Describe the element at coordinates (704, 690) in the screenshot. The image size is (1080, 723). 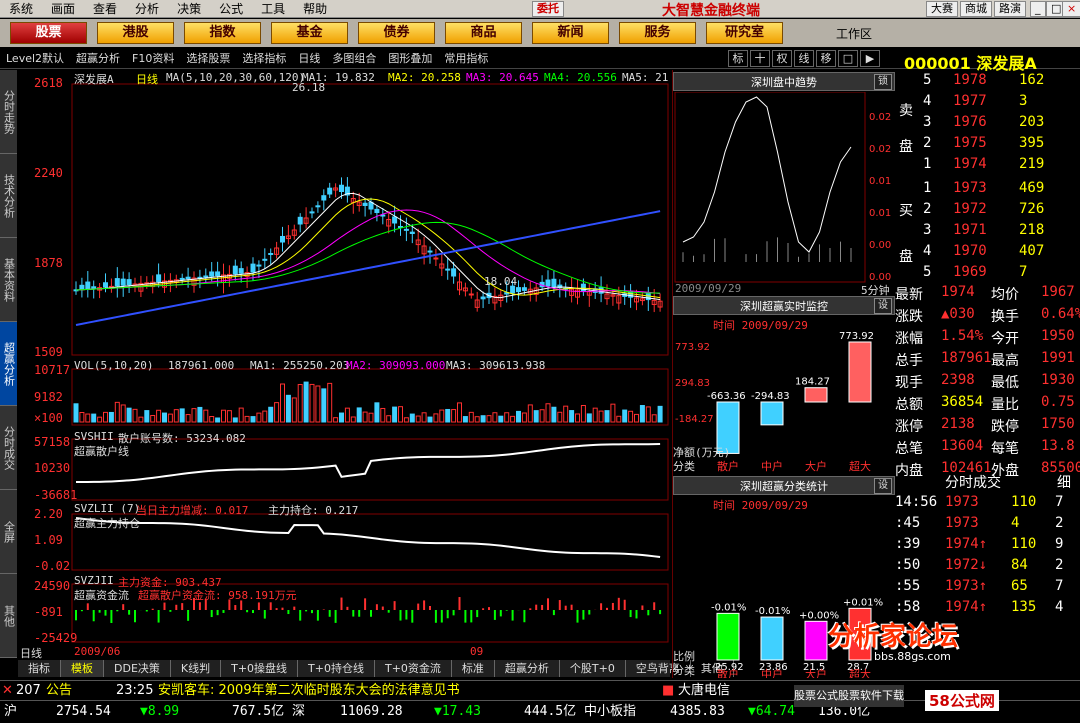
I see `ticker-right: 大唐电信` at that location.